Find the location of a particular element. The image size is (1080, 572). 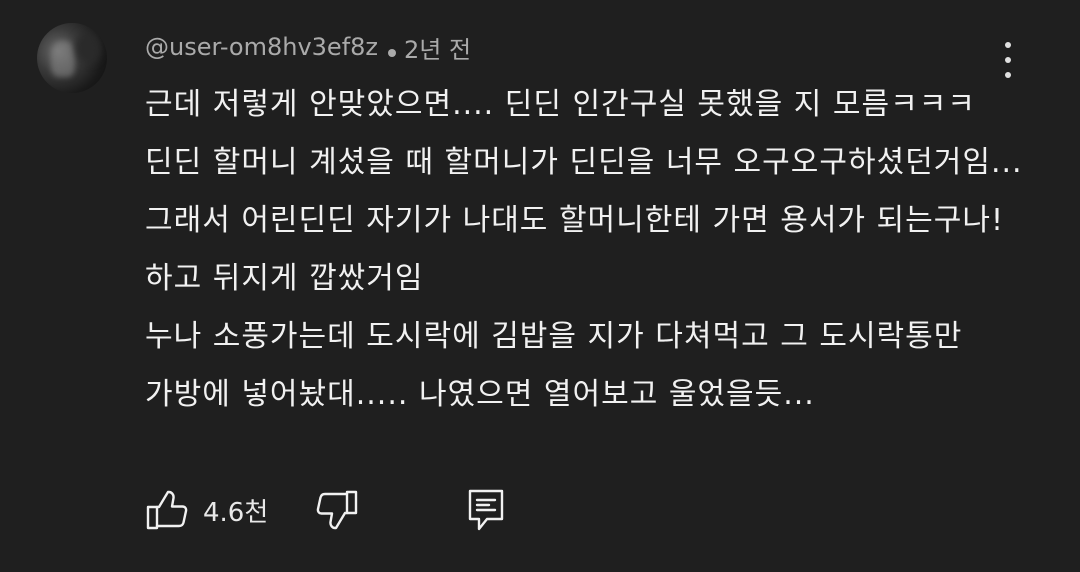

comment-line: 누나 소풍가는데 도시락에 김밥을 지가 다쳐먹고 그 도시락통만 is located at coordinates (554, 336).